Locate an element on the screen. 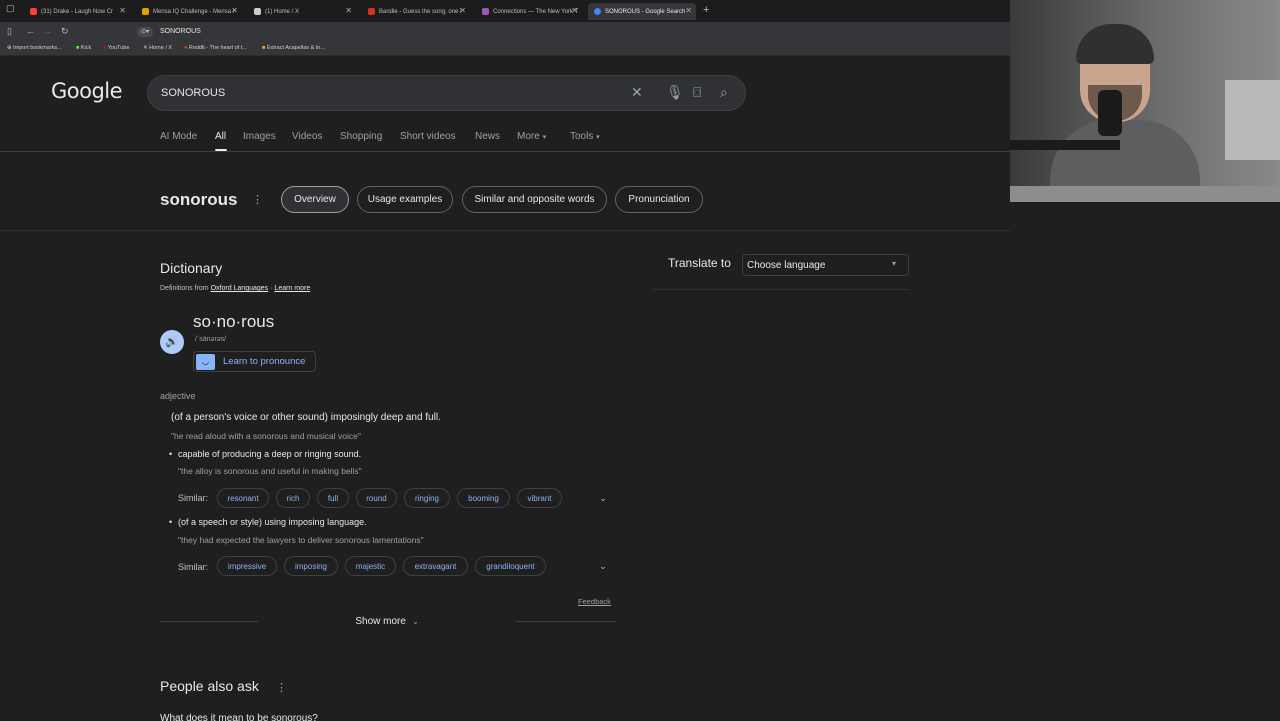 This screenshot has width=1280, height=721. chevron-down-icon: ⌄ is located at coordinates (415, 621).